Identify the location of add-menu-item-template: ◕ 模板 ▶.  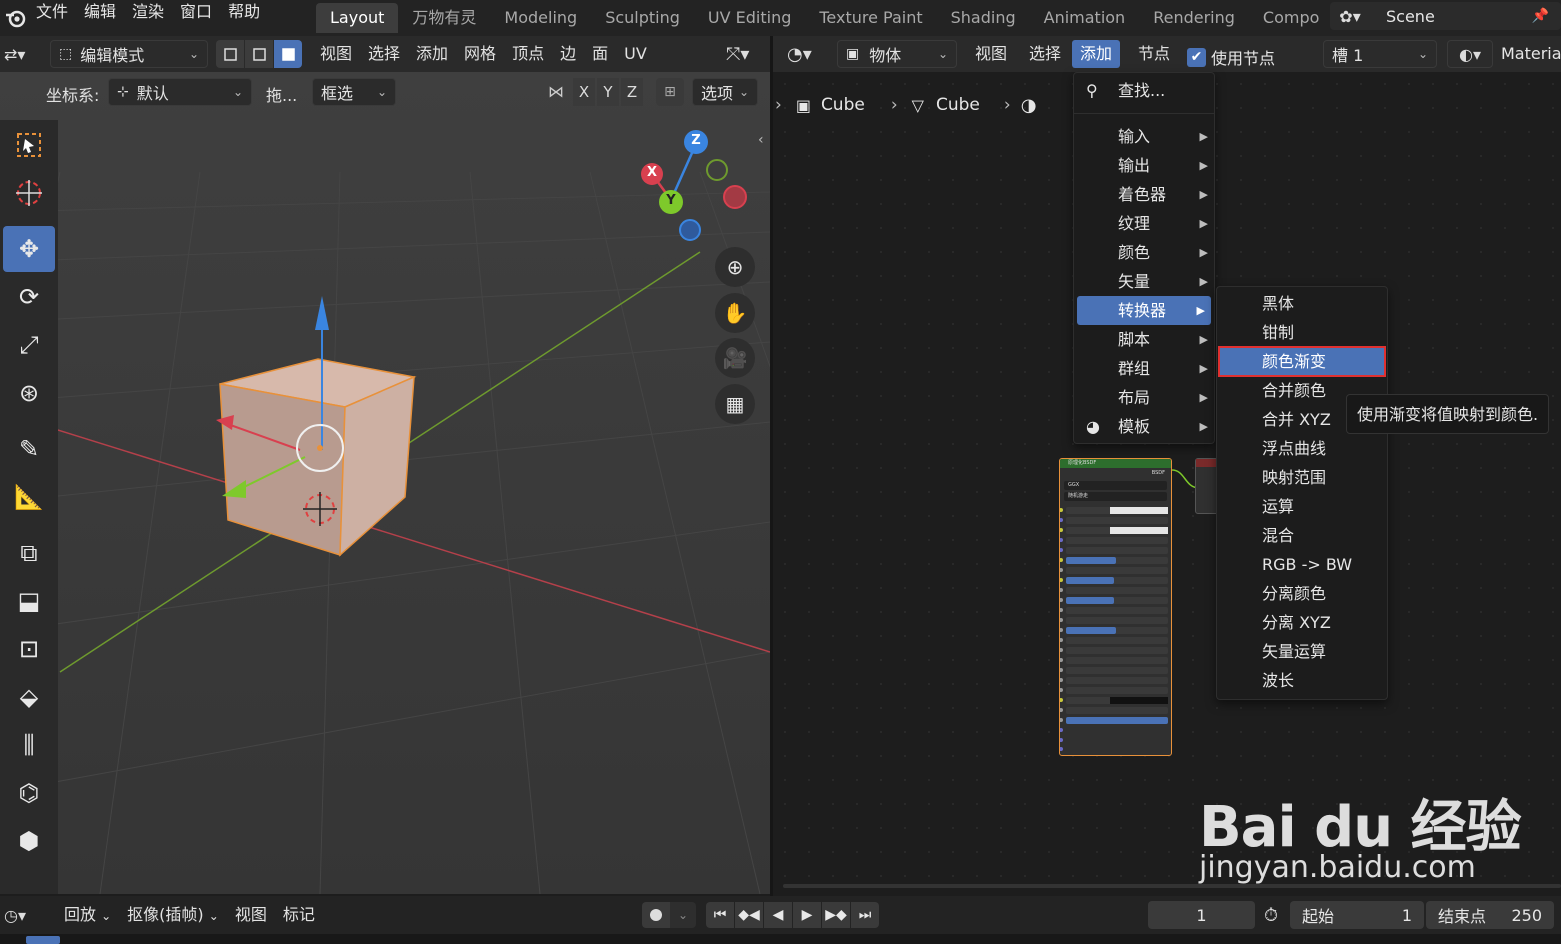
(1144, 426).